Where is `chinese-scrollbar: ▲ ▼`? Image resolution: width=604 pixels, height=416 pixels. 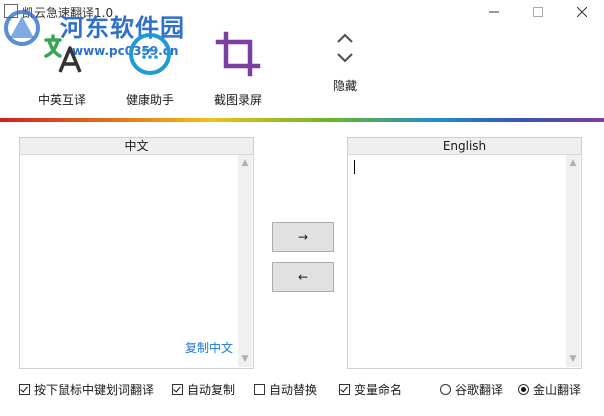
chinese-scrollbar: ▲ ▼ is located at coordinates (245, 261).